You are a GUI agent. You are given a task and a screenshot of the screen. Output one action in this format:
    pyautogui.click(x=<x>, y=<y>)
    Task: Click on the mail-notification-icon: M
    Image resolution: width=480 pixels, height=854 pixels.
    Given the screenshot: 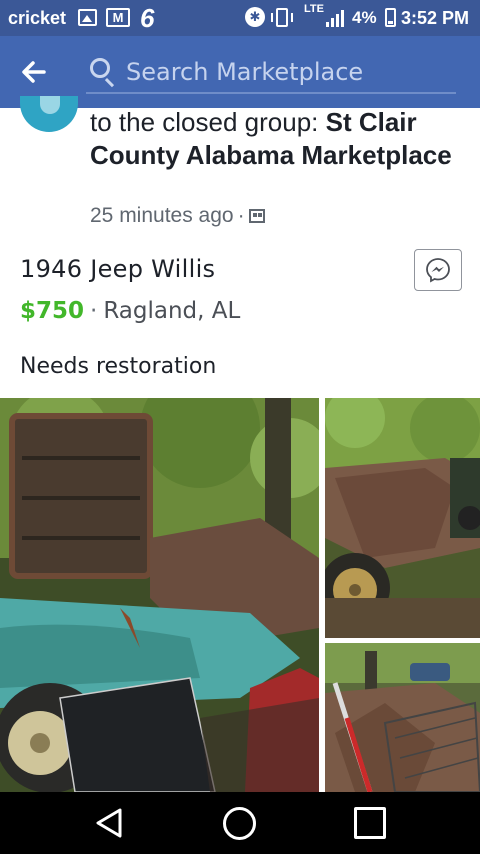 What is the action you would take?
    pyautogui.click(x=118, y=17)
    